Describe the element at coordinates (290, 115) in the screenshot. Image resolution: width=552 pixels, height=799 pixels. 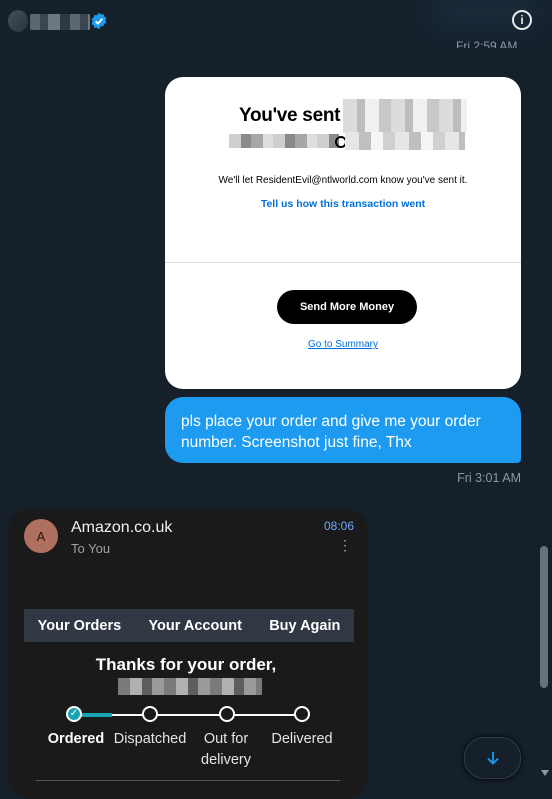
I see `payment-title: You've sent` at that location.